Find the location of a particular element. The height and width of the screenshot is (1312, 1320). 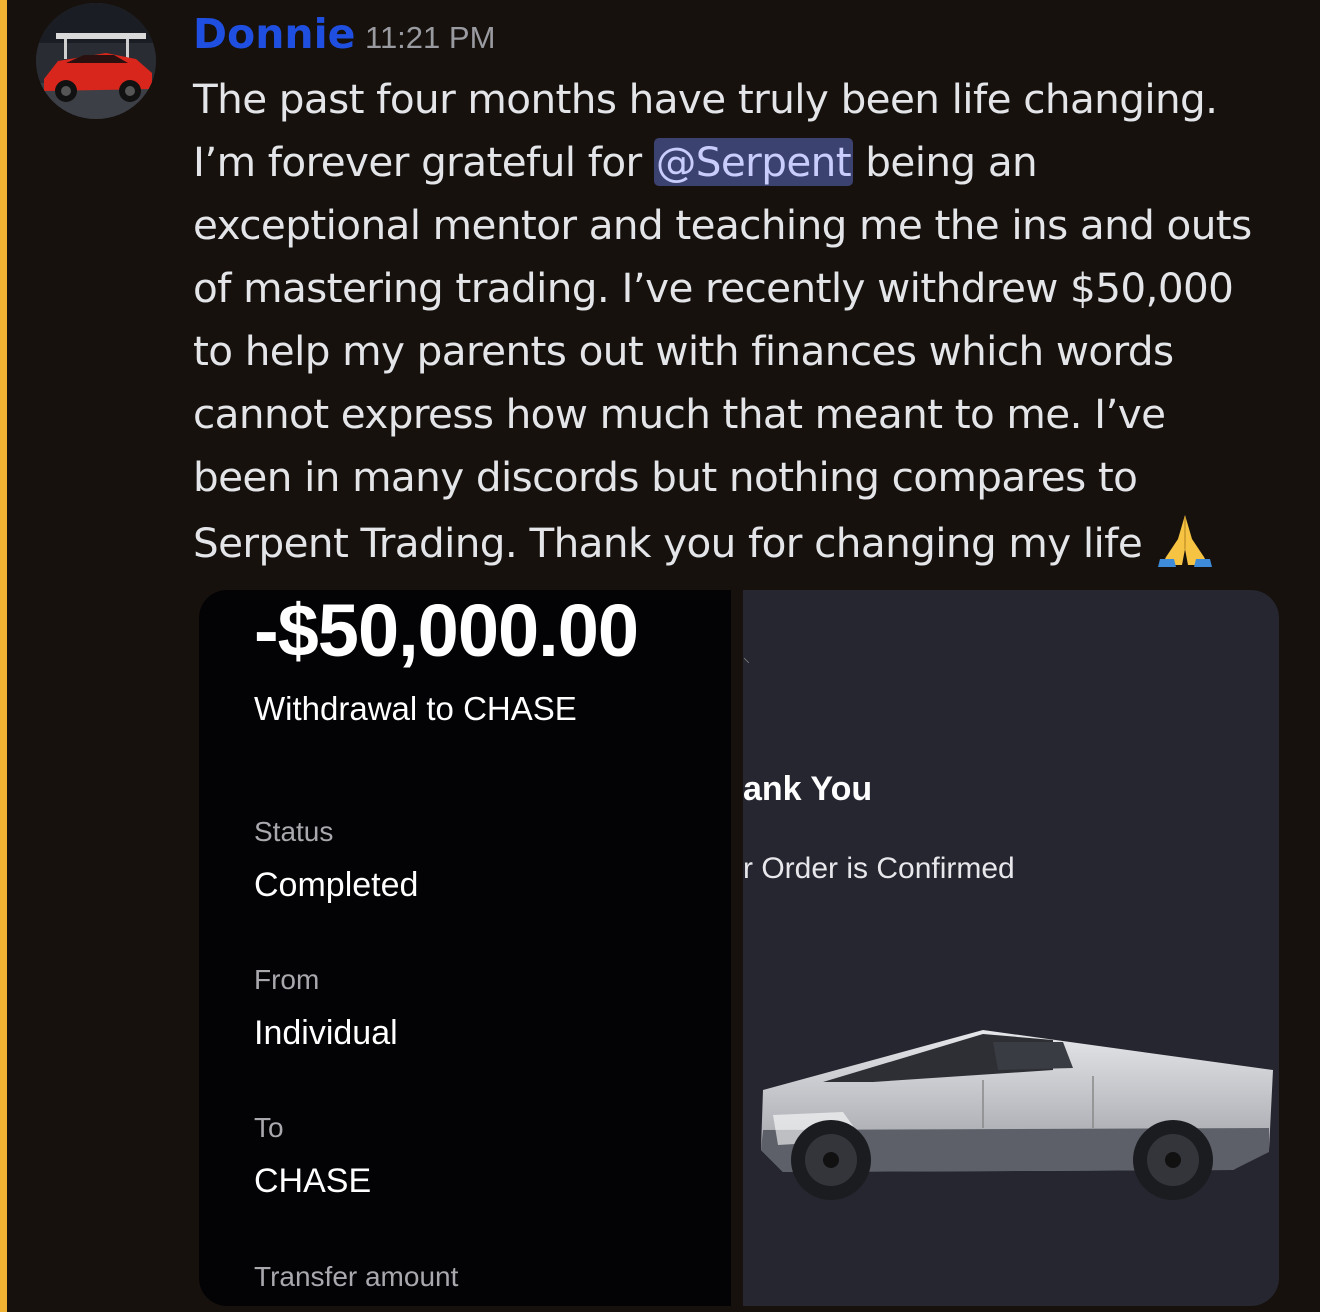

from-label: From is located at coordinates (287, 979).